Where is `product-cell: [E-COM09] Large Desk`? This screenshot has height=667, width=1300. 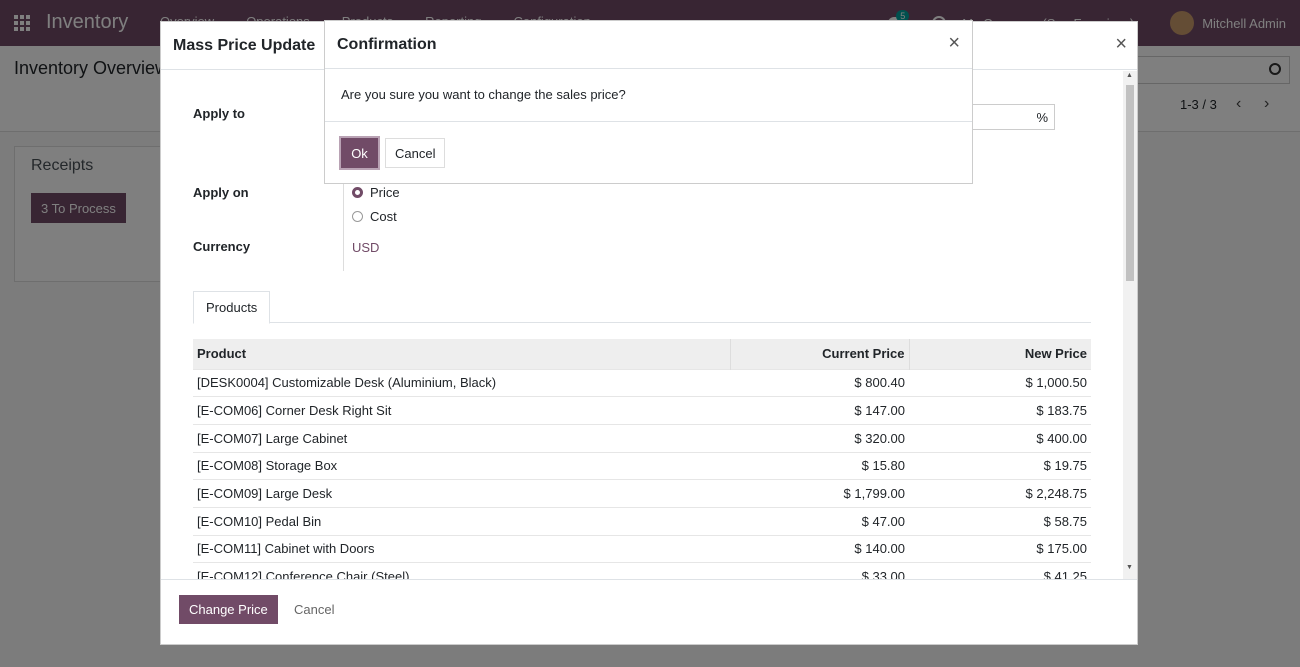
product-cell: [E-COM09] Large Desk is located at coordinates (461, 493).